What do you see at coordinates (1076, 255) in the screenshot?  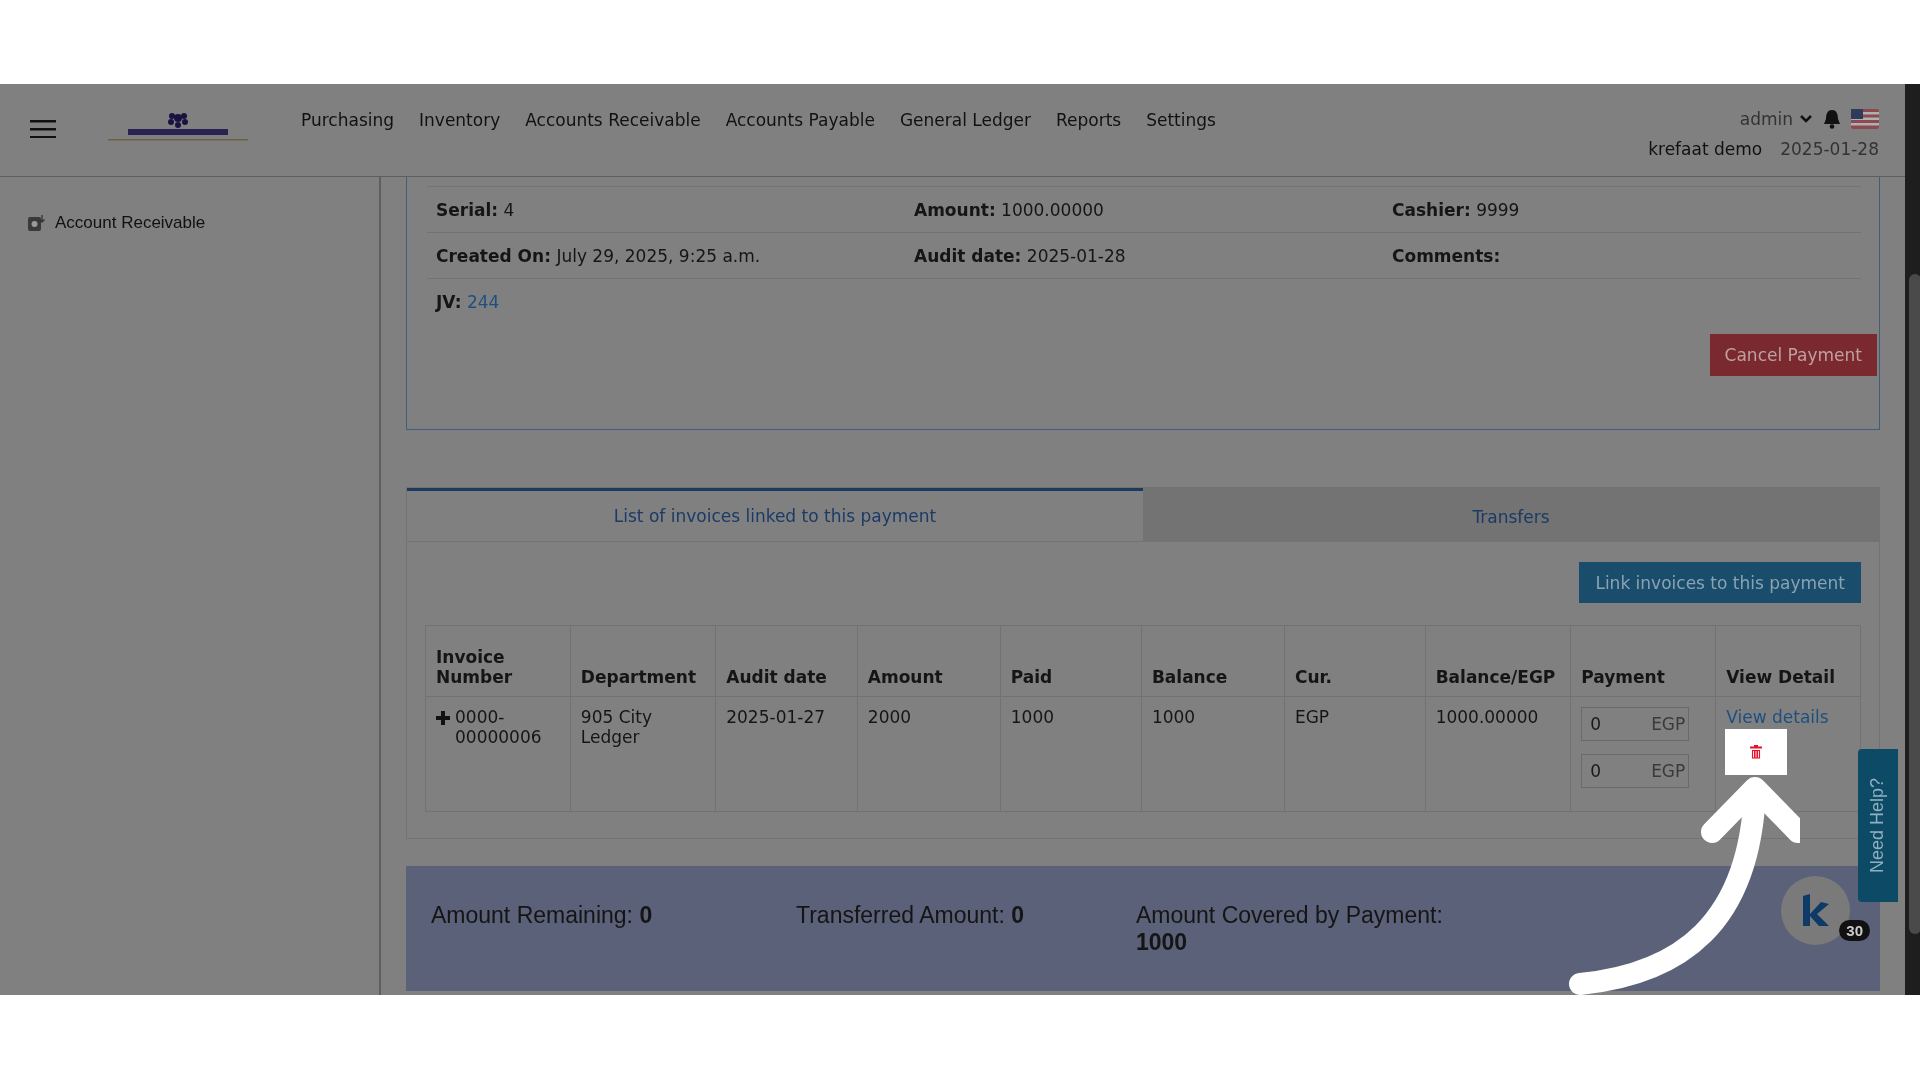 I see `field-value: 2025-01-28` at bounding box center [1076, 255].